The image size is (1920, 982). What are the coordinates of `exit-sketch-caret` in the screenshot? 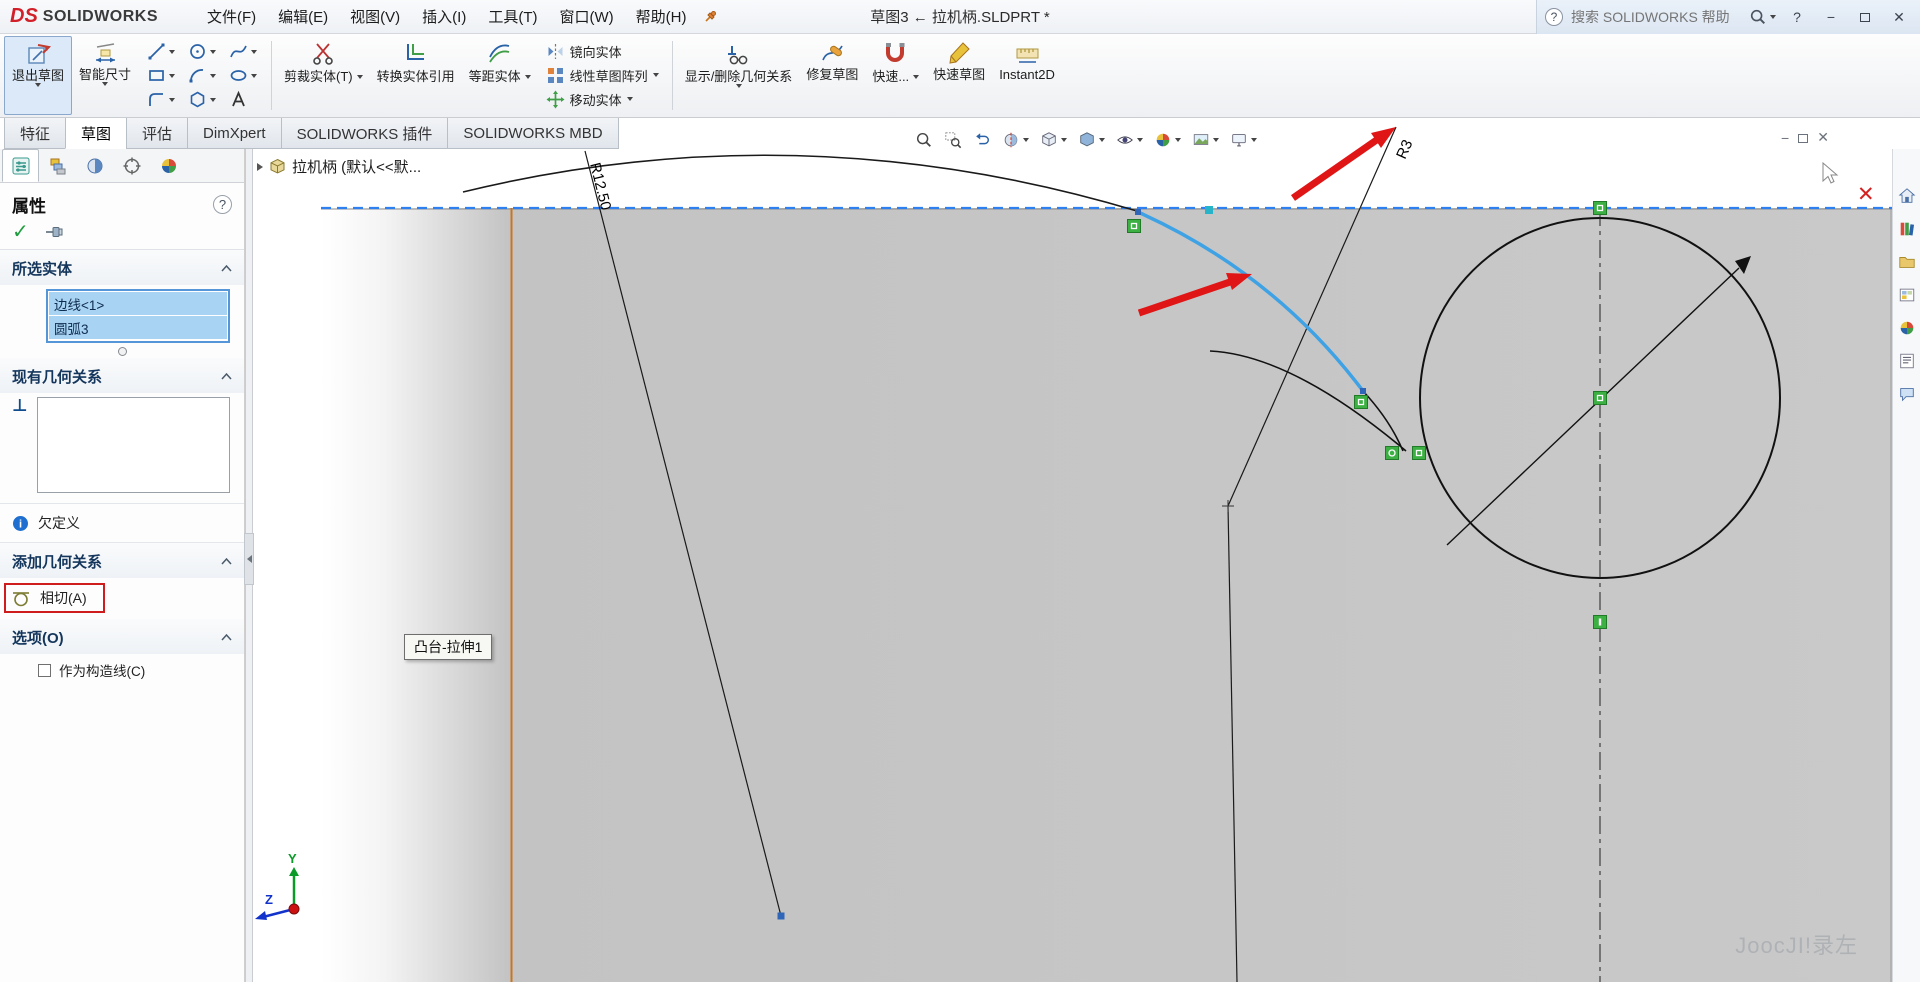 It's located at (38, 85).